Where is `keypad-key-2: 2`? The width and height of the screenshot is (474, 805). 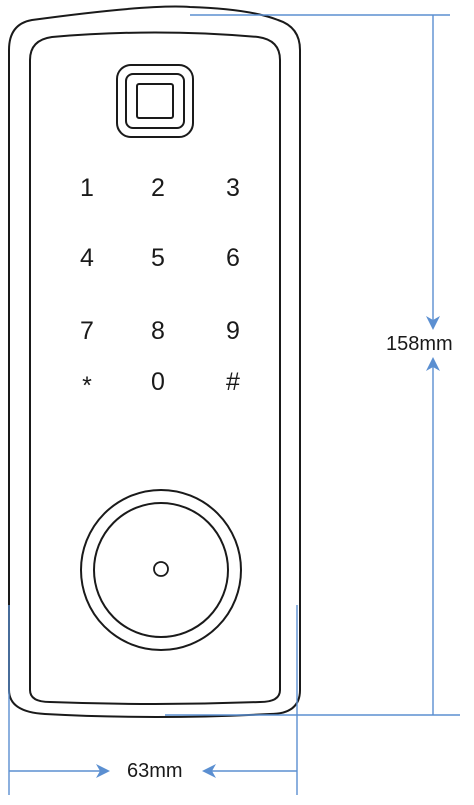
keypad-key-2: 2 is located at coordinates (158, 188).